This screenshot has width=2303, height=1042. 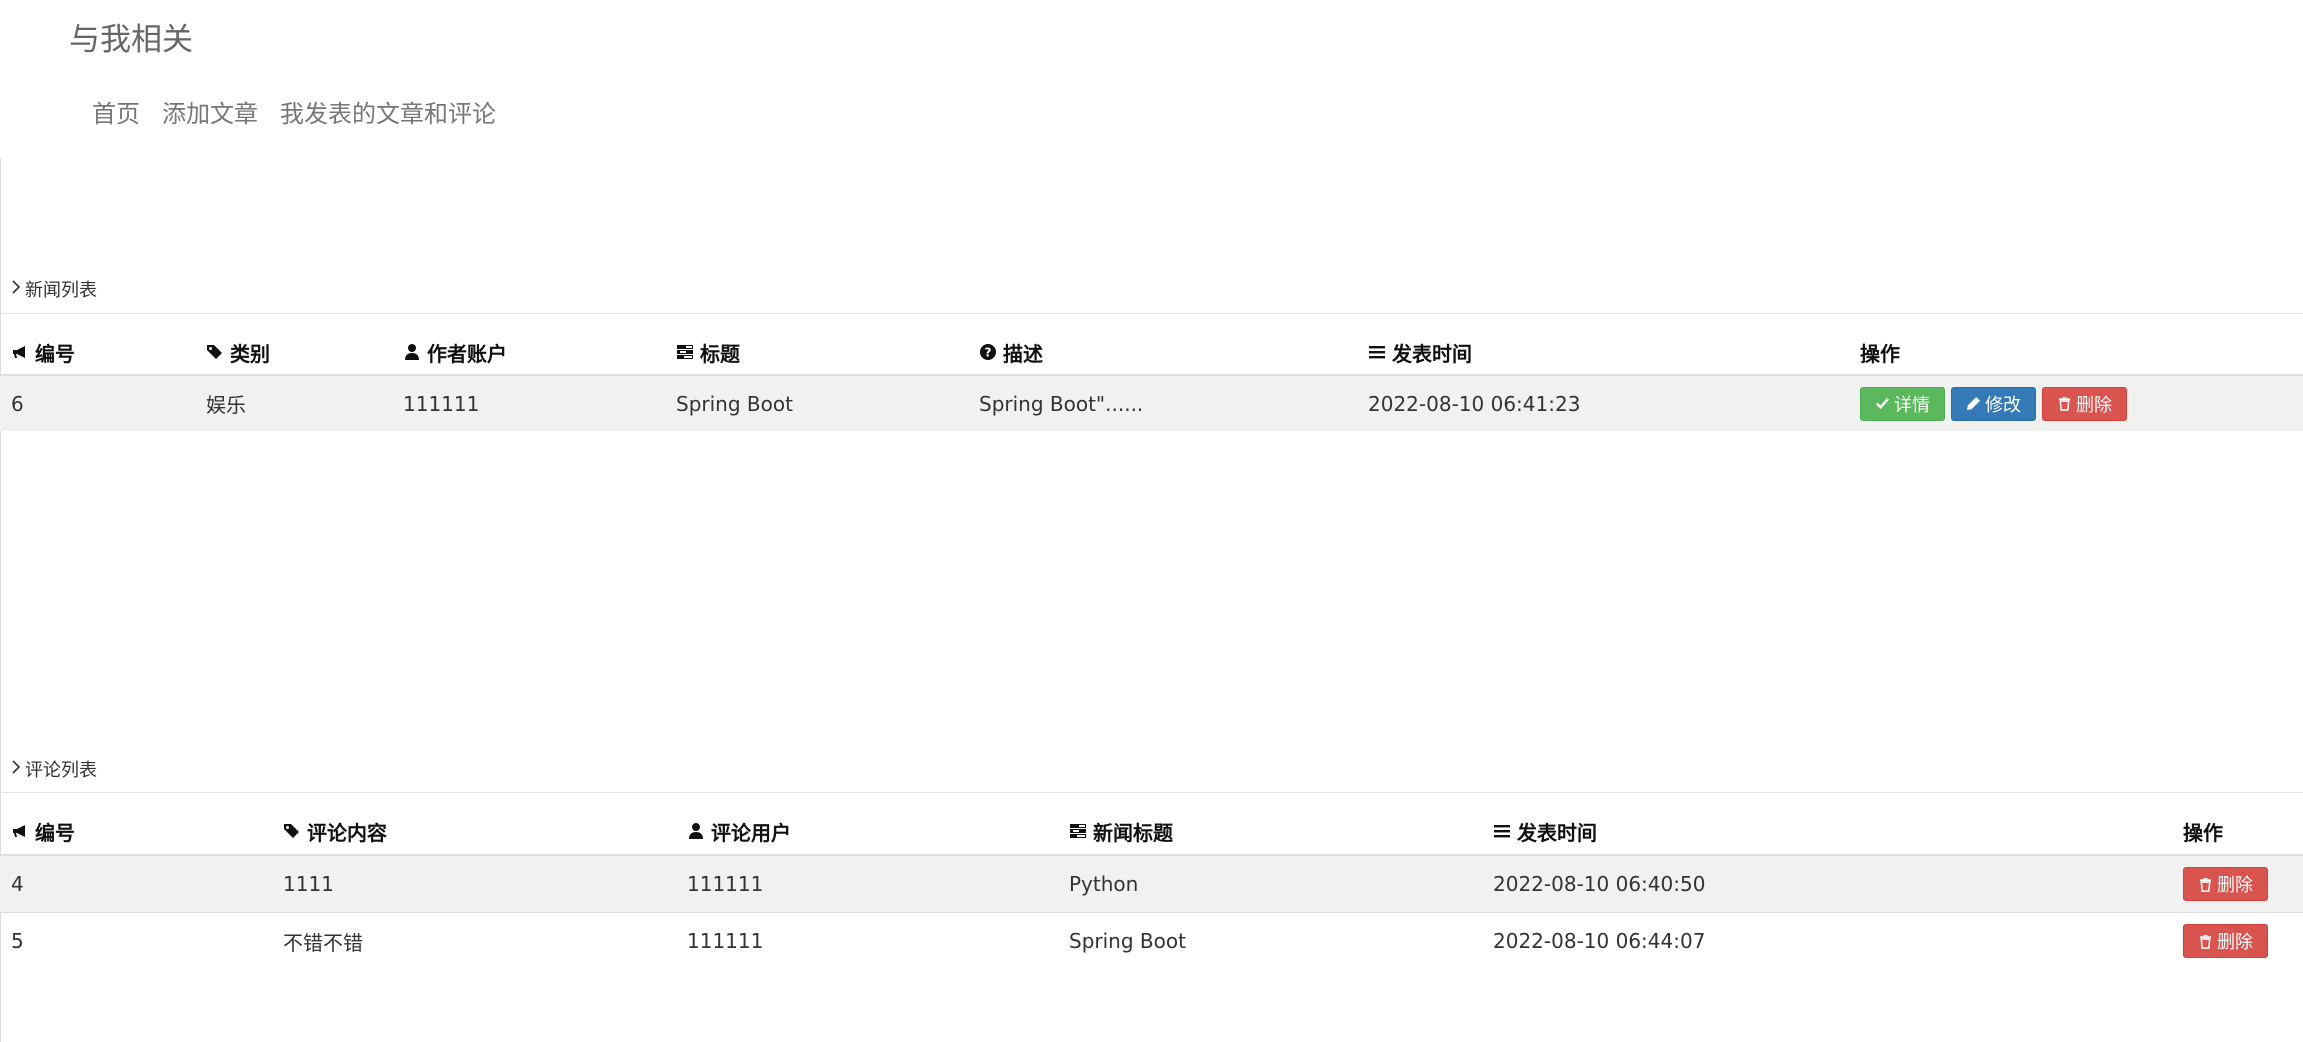 I want to click on news-section-divider, so click(x=1151, y=313).